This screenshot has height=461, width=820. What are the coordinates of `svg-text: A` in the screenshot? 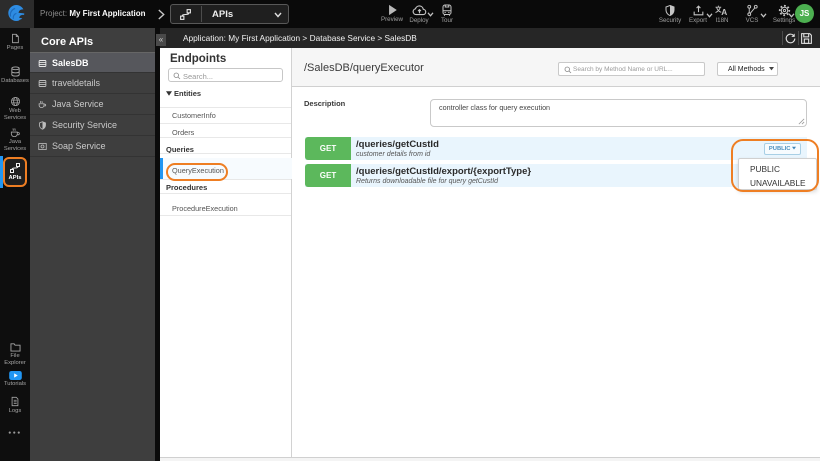 It's located at (724, 12).